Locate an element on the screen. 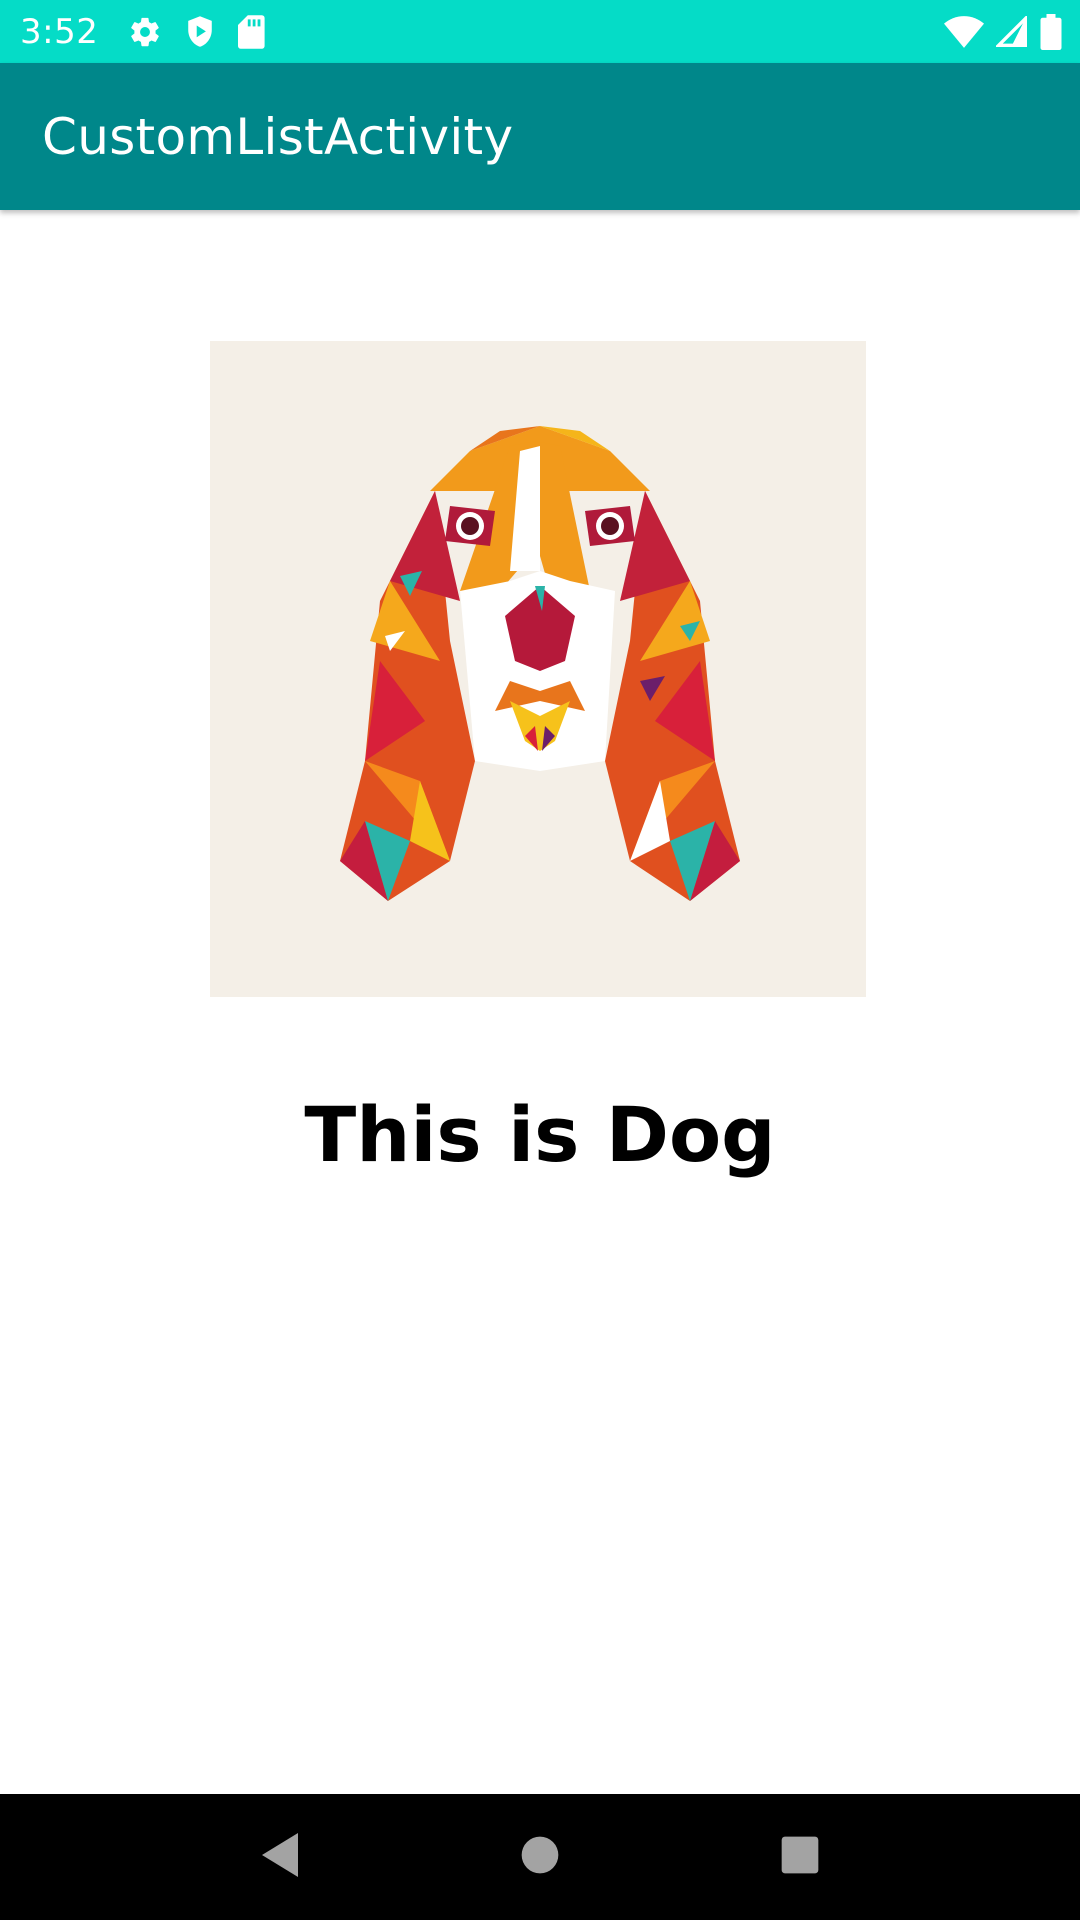  cellular-signal-icon is located at coordinates (1012, 31).